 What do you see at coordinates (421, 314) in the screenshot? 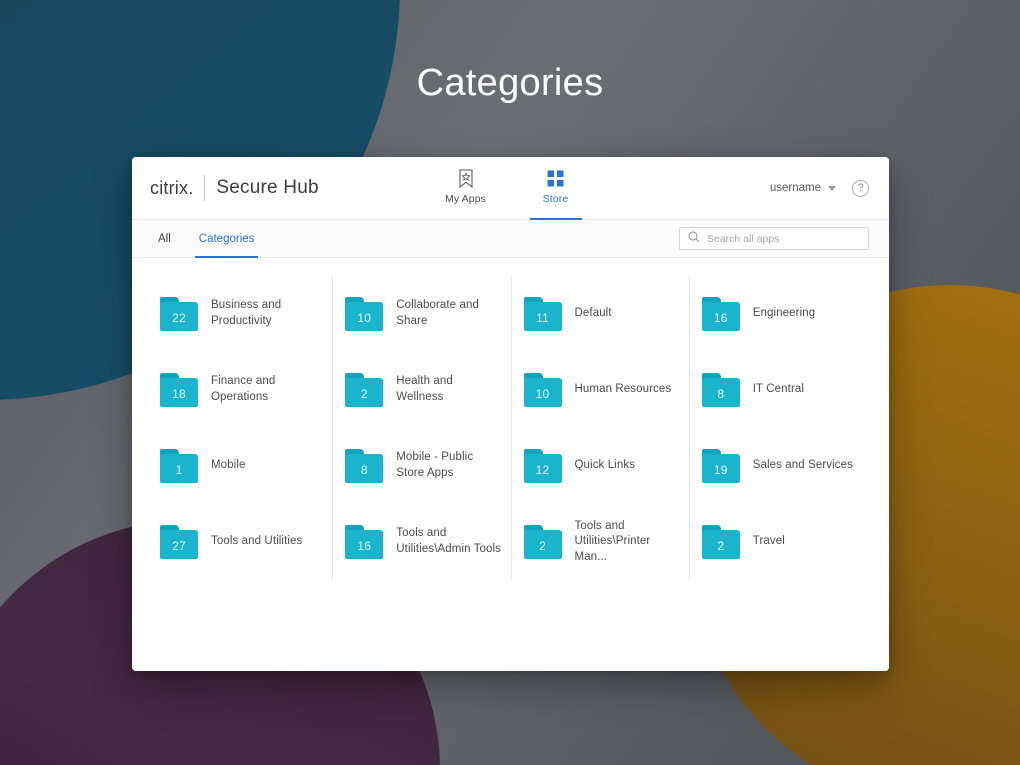
I see `category-cell: 10 Collaborate and Share` at bounding box center [421, 314].